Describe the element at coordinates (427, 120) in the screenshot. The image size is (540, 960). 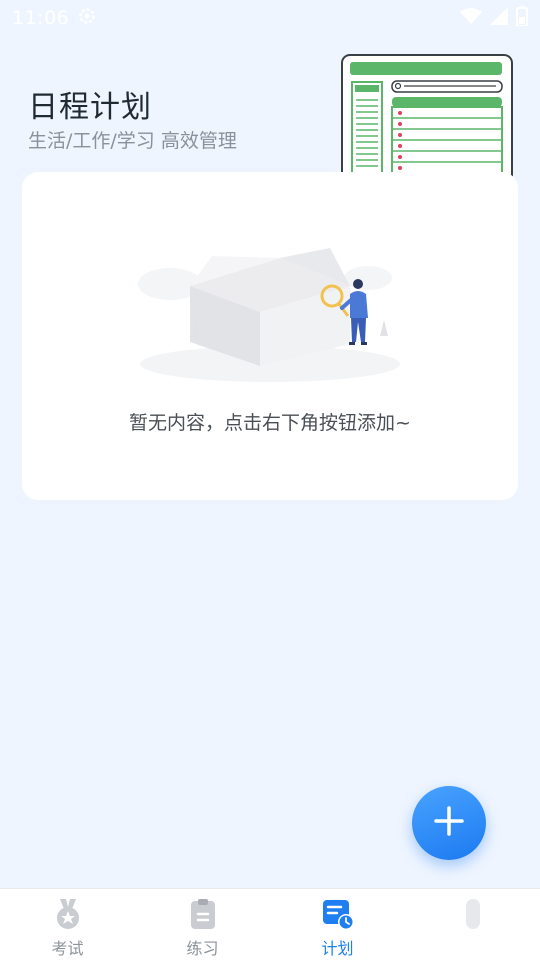
I see `schedule-sheet-illustration` at that location.